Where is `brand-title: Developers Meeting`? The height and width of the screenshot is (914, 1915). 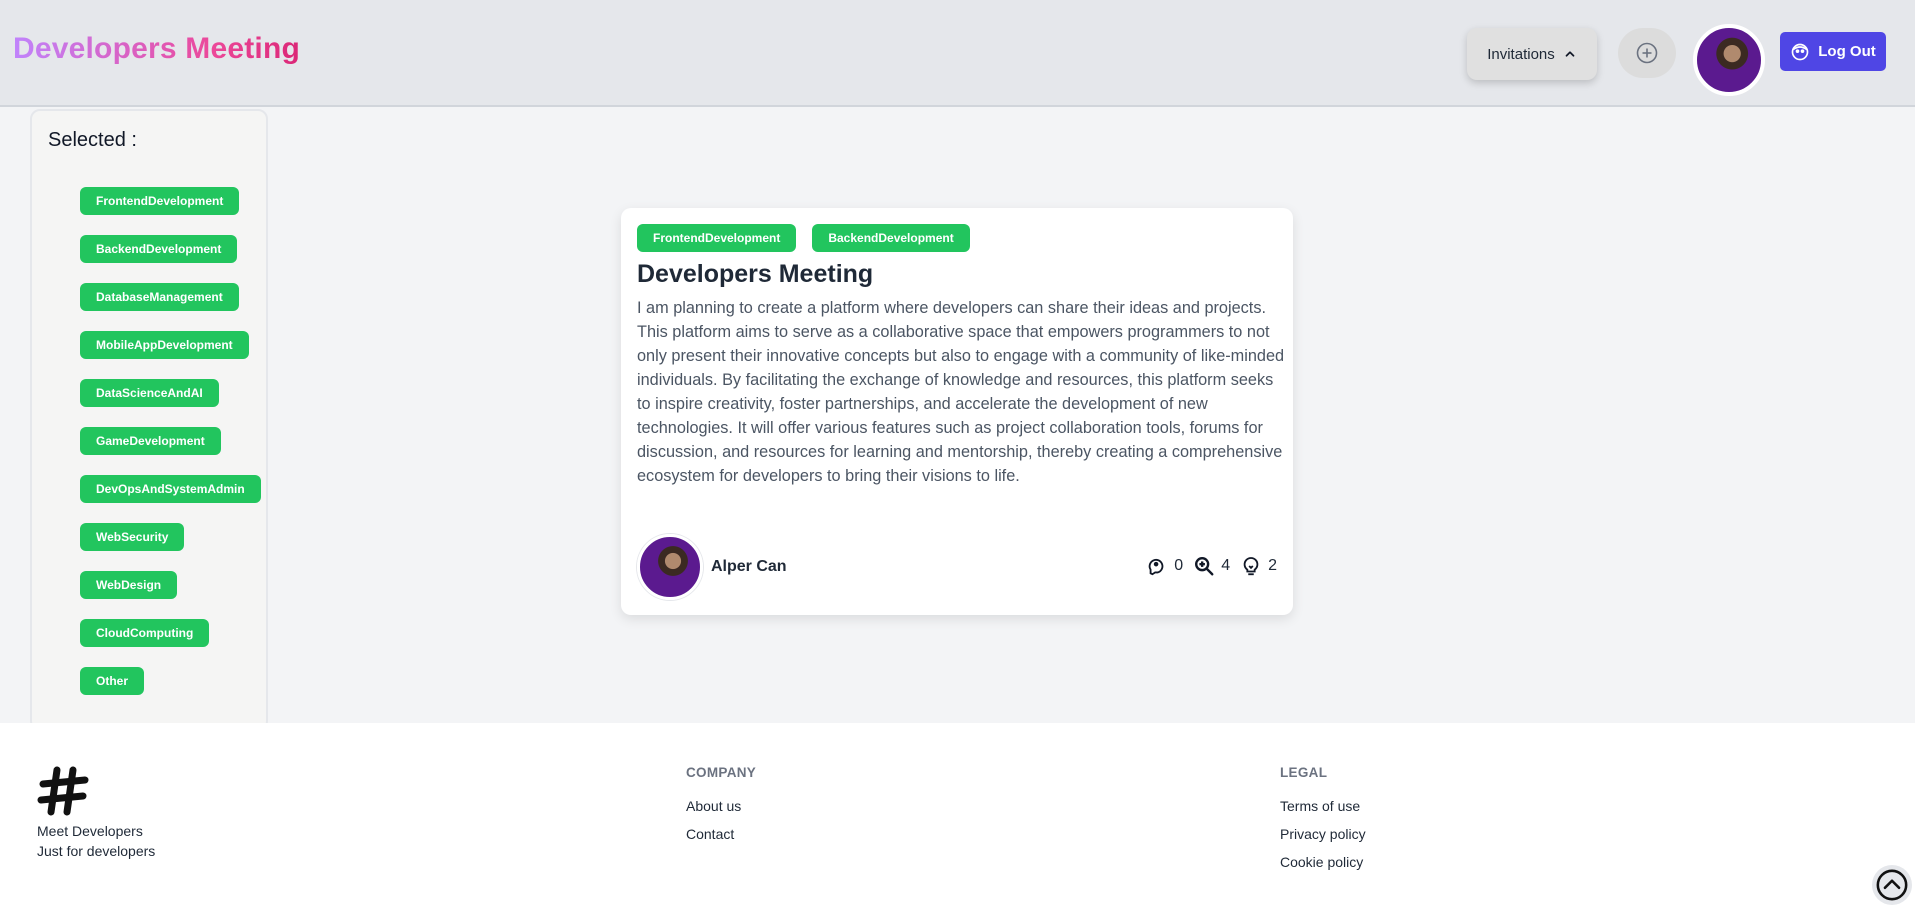
brand-title: Developers Meeting is located at coordinates (156, 49).